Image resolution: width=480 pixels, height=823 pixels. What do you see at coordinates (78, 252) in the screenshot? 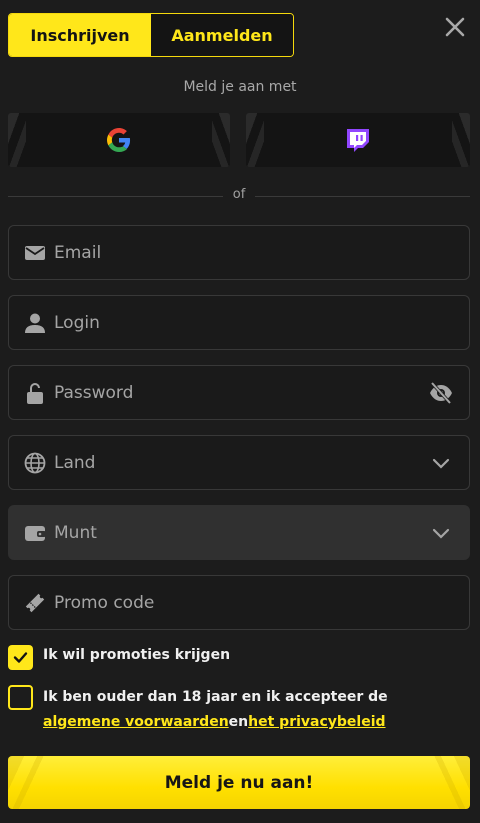
I see `email-placeholder: Email` at bounding box center [78, 252].